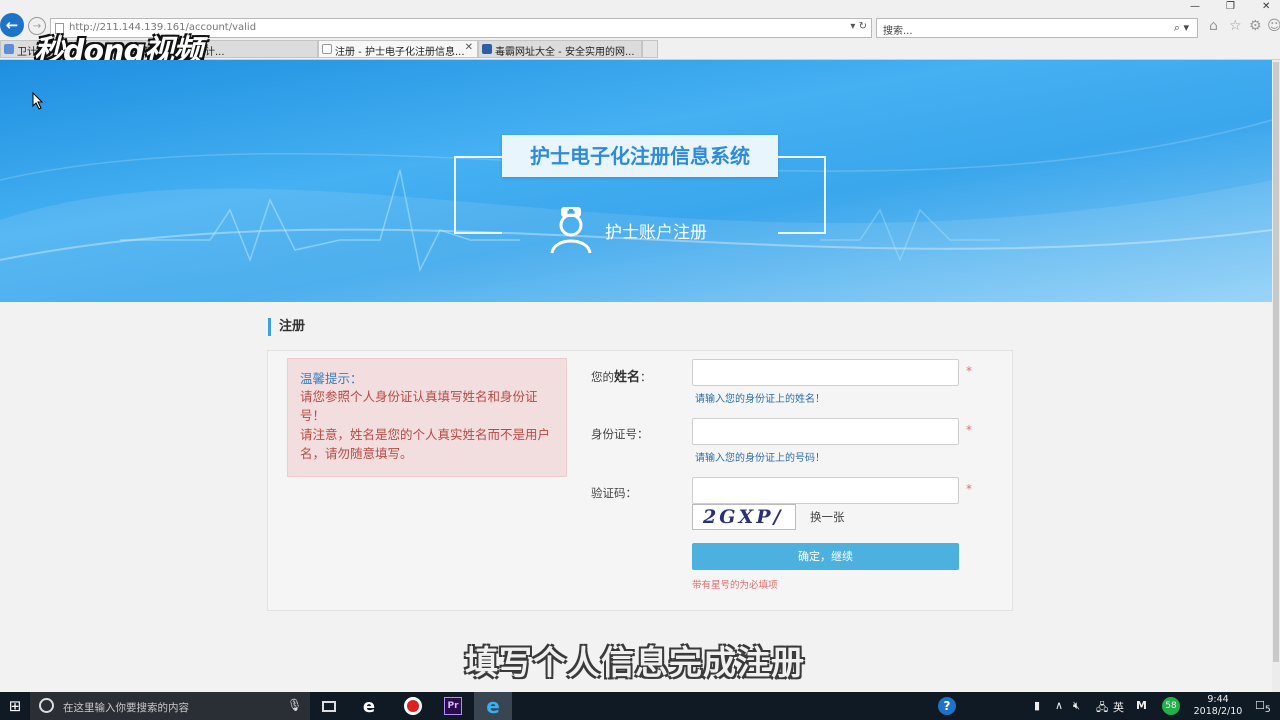  Describe the element at coordinates (571, 230) in the screenshot. I see `nurse-icon` at that location.